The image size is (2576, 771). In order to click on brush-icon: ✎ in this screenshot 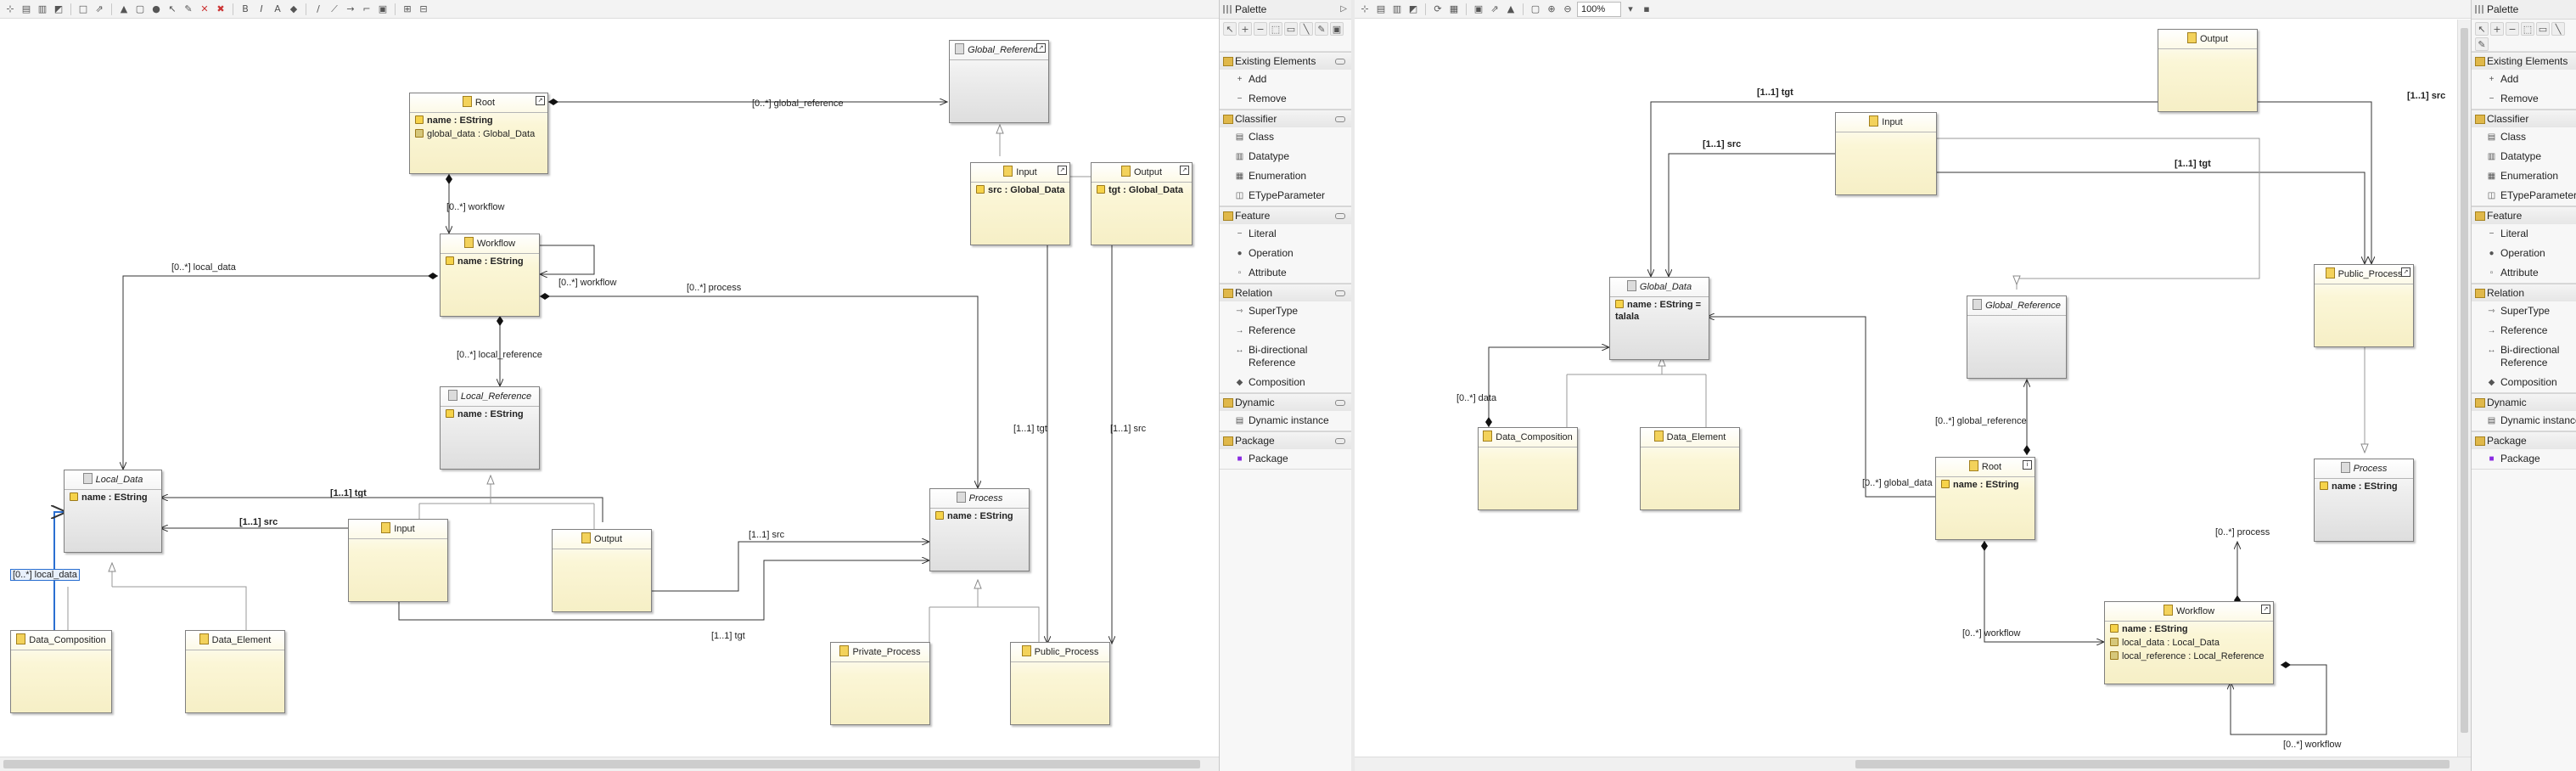, I will do `click(188, 9)`.